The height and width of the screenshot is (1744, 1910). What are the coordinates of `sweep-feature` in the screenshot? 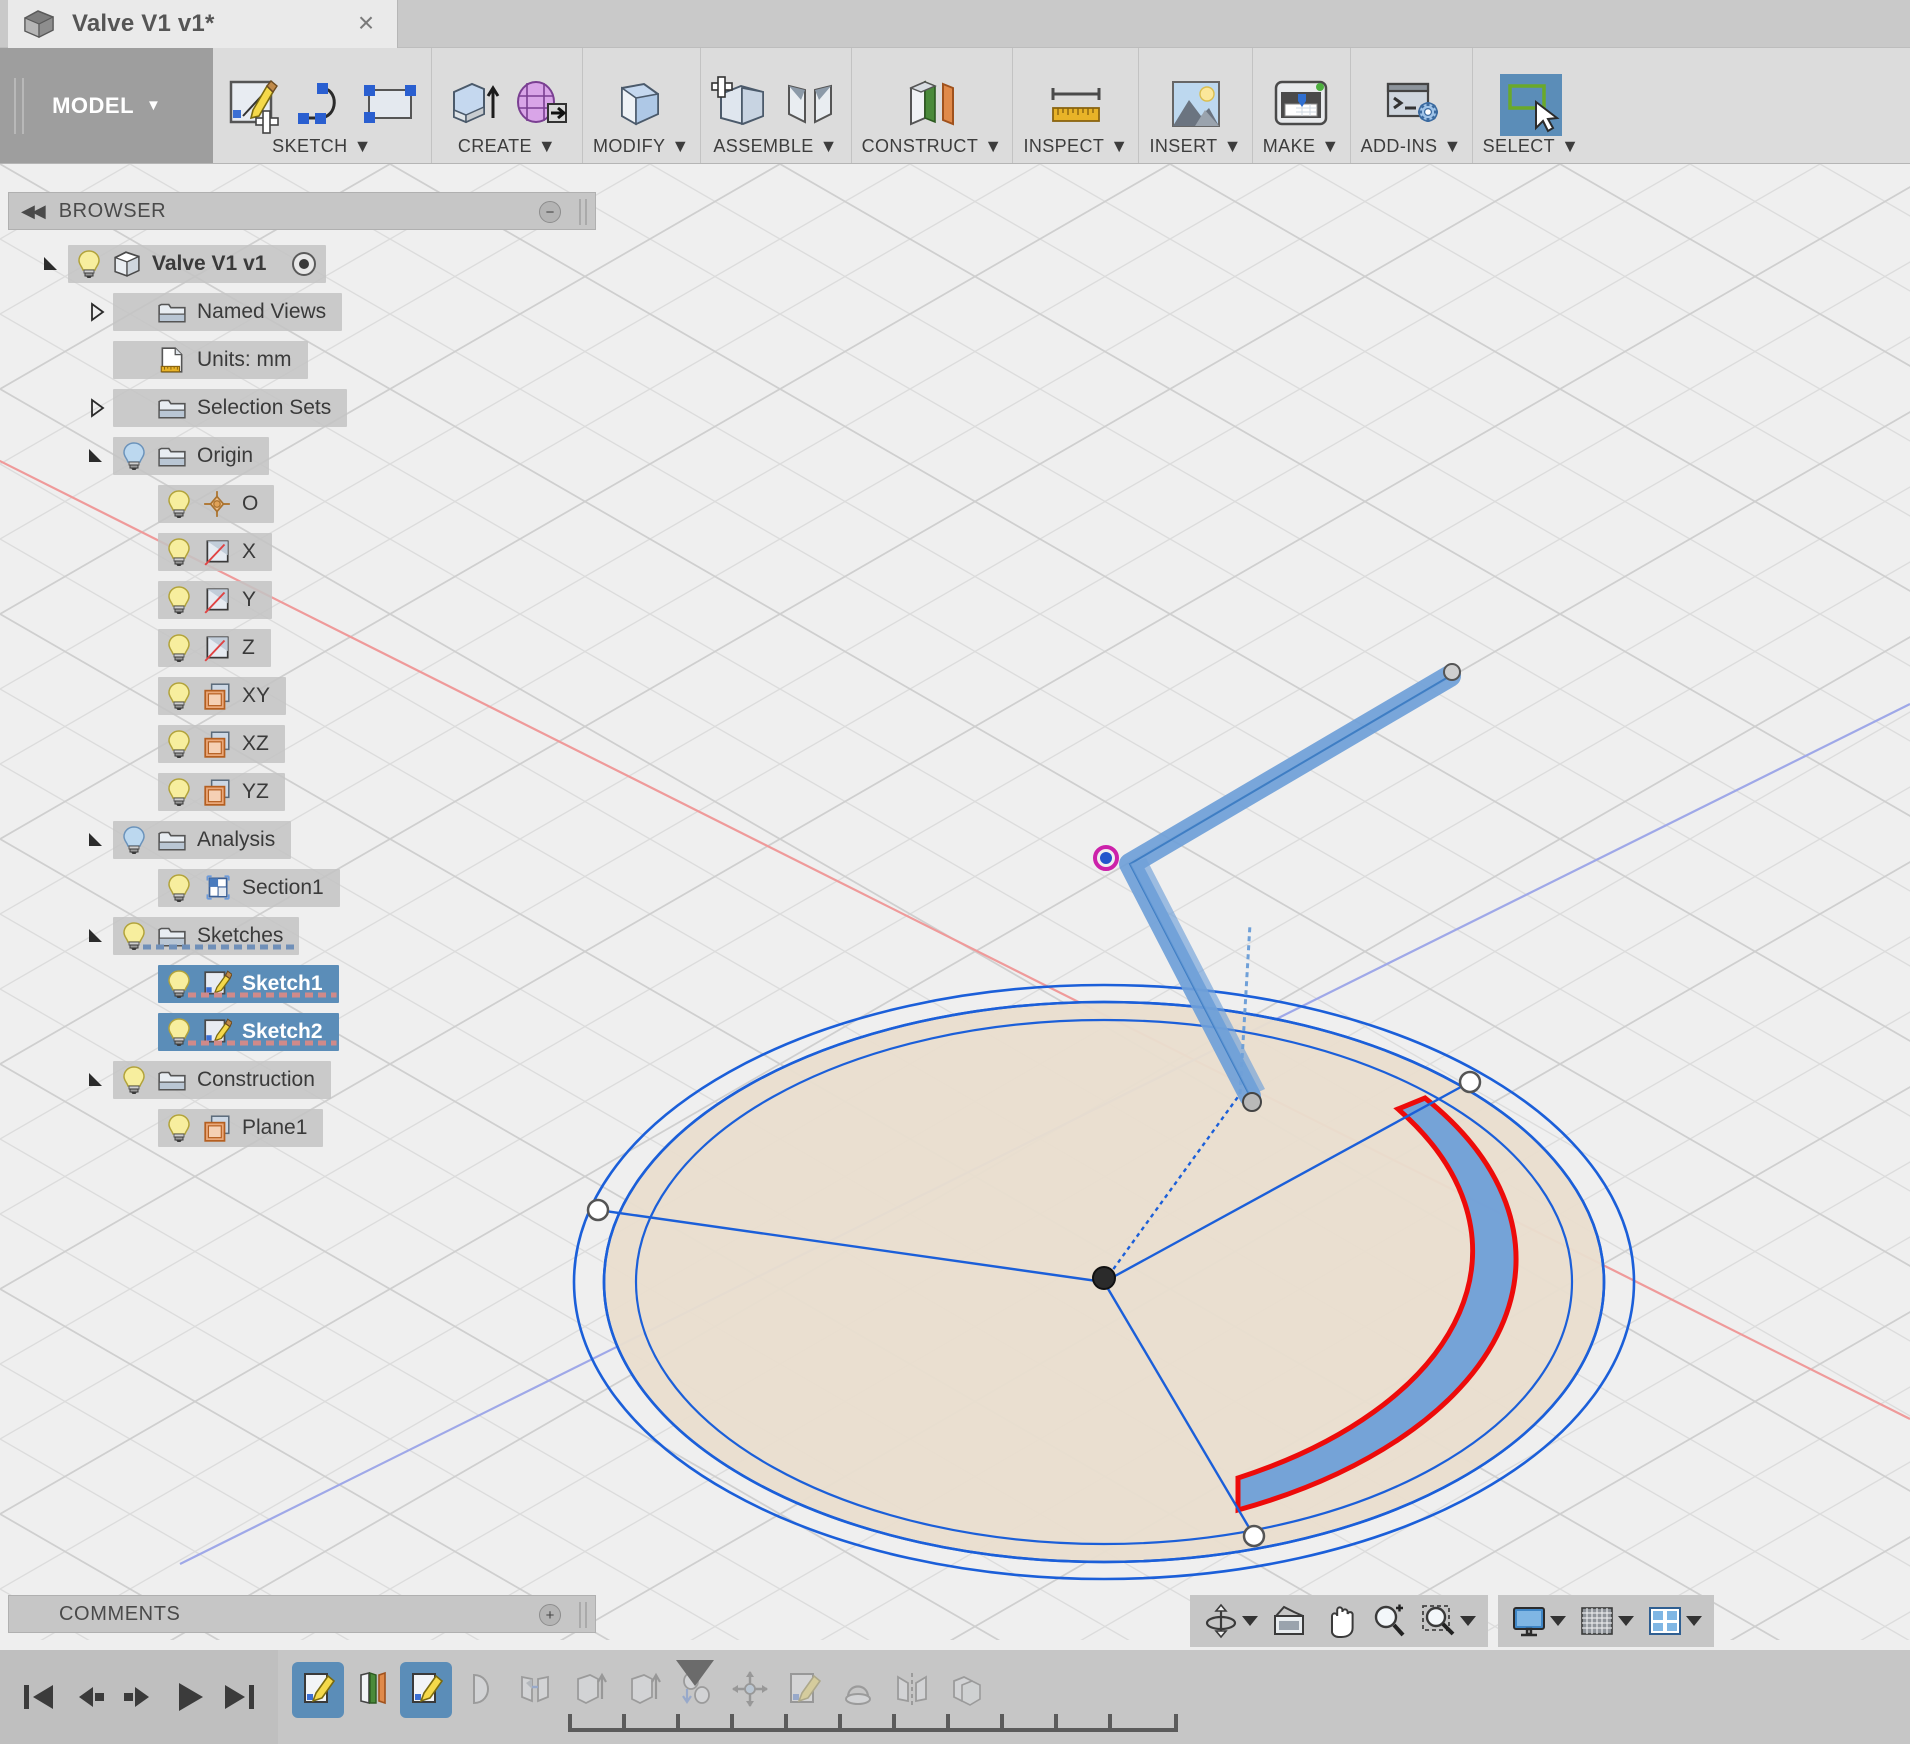 It's located at (858, 1690).